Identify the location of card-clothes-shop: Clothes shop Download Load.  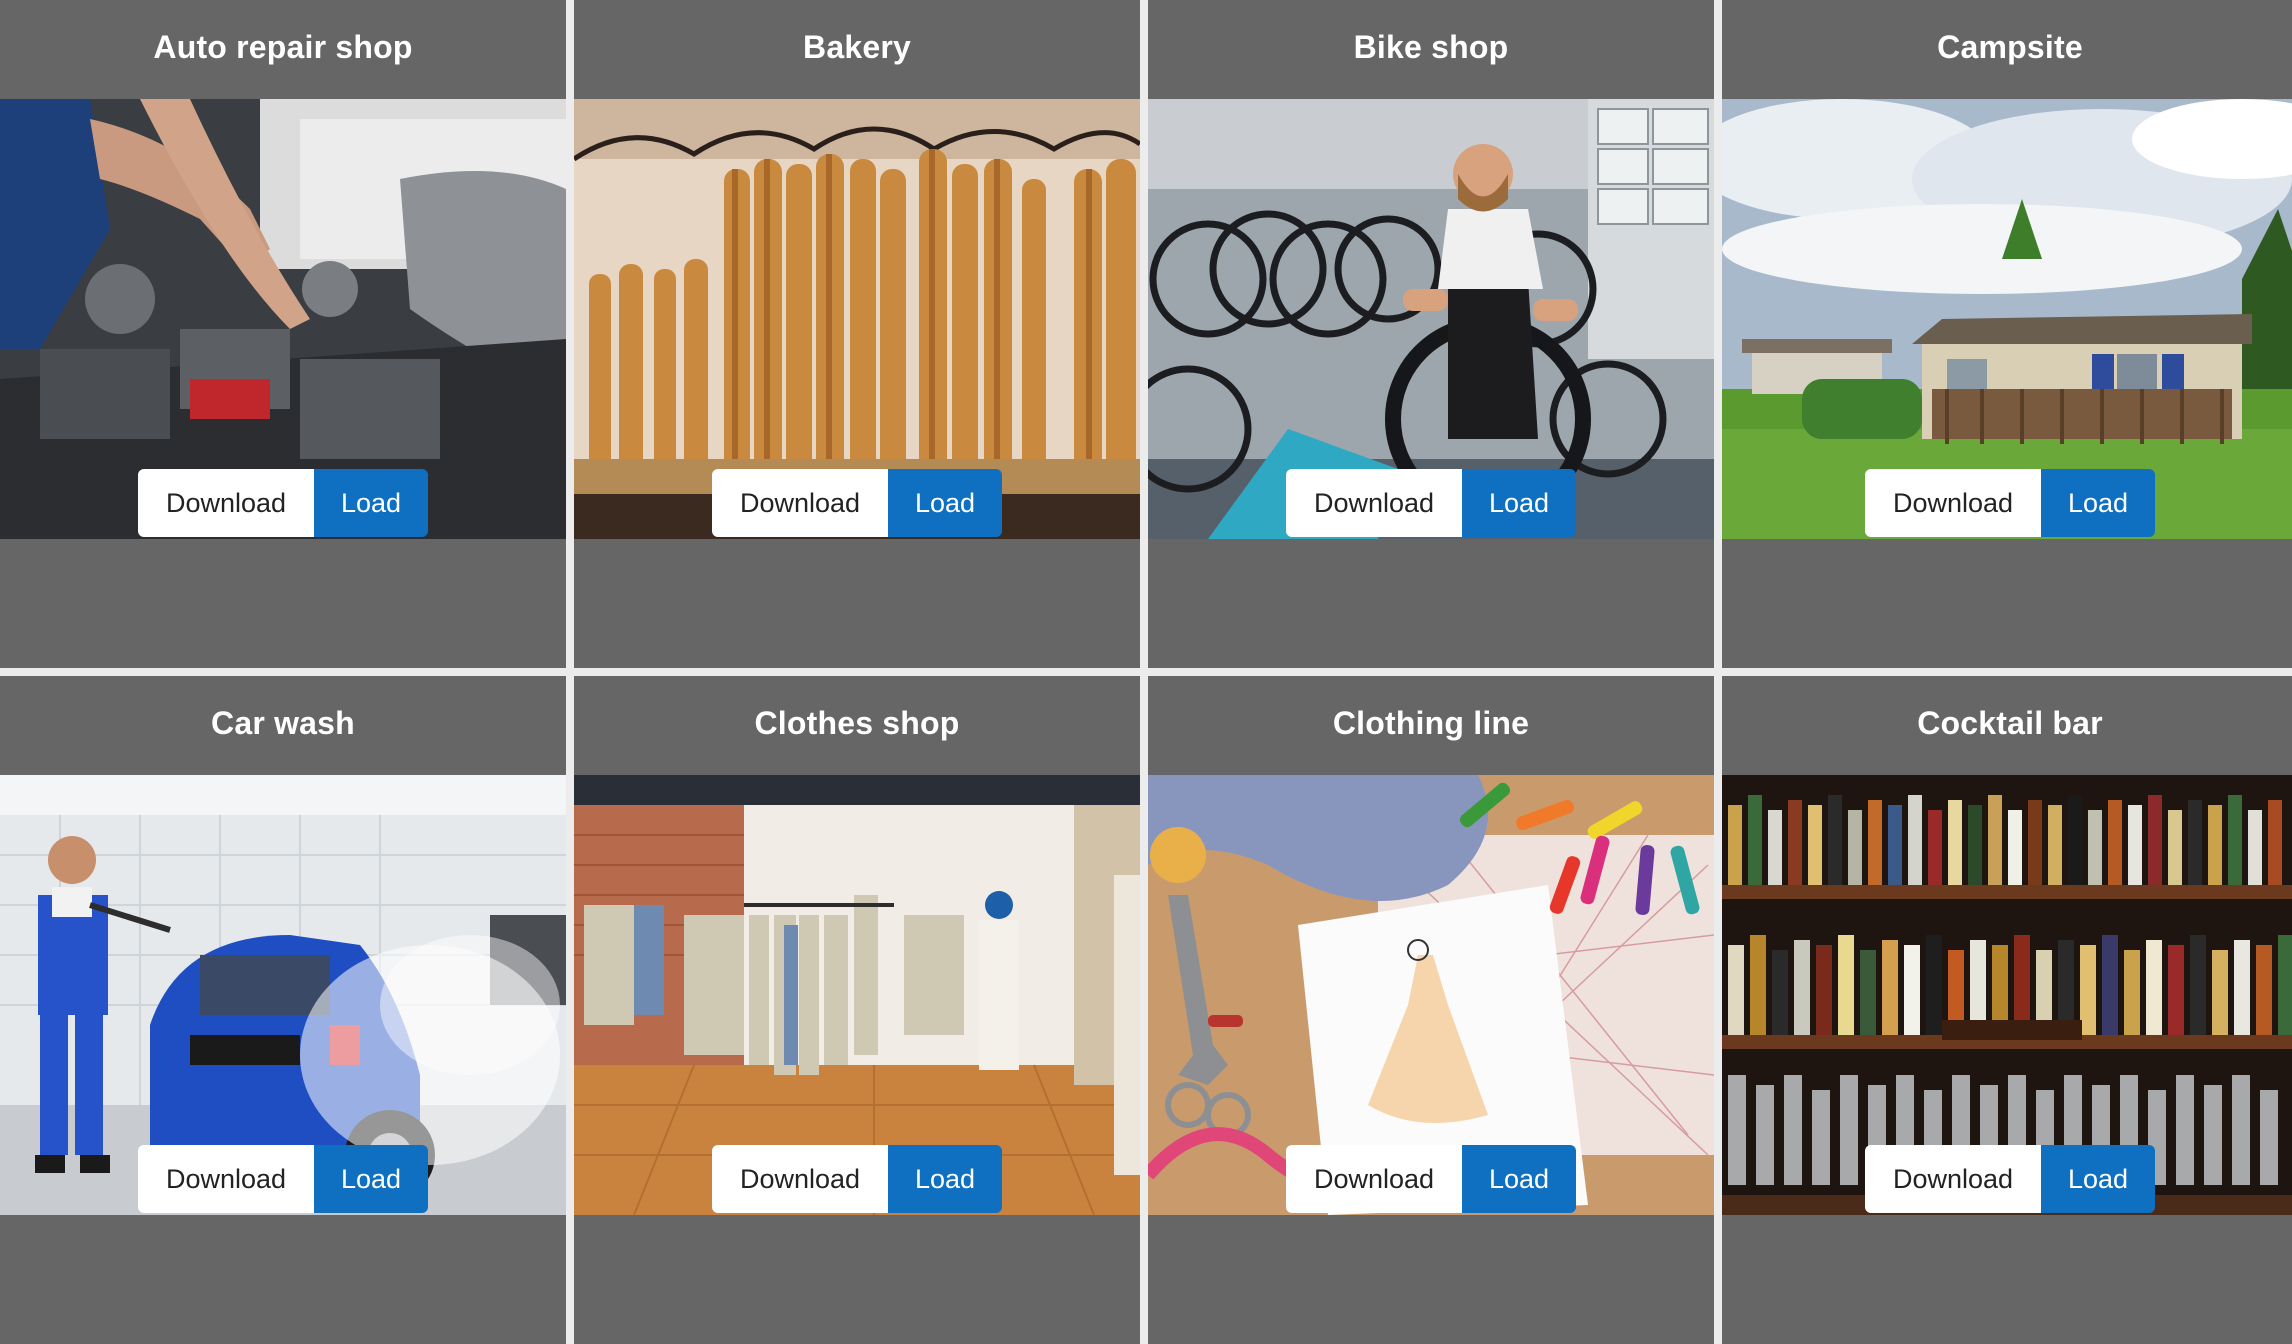
(857, 1010).